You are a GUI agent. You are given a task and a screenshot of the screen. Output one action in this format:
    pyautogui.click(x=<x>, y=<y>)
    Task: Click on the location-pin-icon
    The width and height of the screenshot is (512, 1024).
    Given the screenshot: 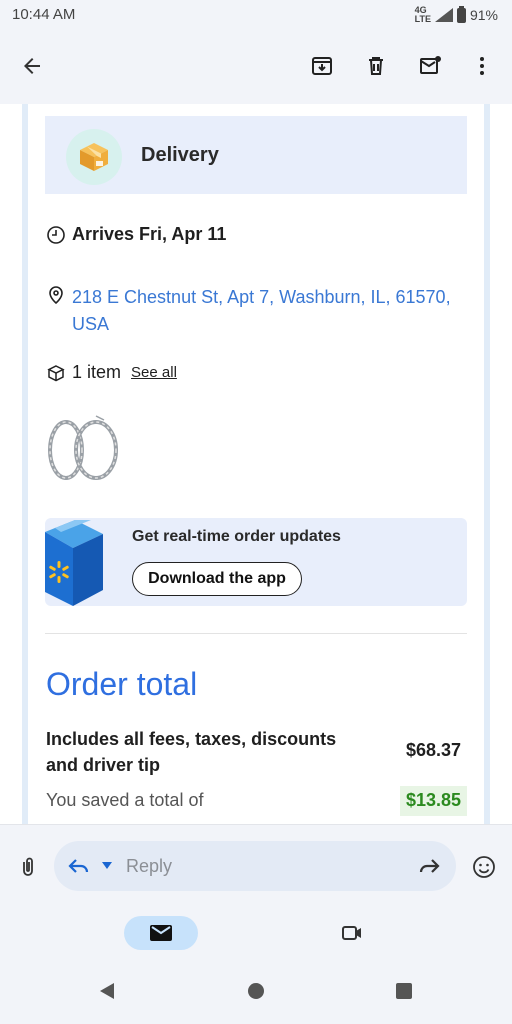 What is the action you would take?
    pyautogui.click(x=56, y=295)
    